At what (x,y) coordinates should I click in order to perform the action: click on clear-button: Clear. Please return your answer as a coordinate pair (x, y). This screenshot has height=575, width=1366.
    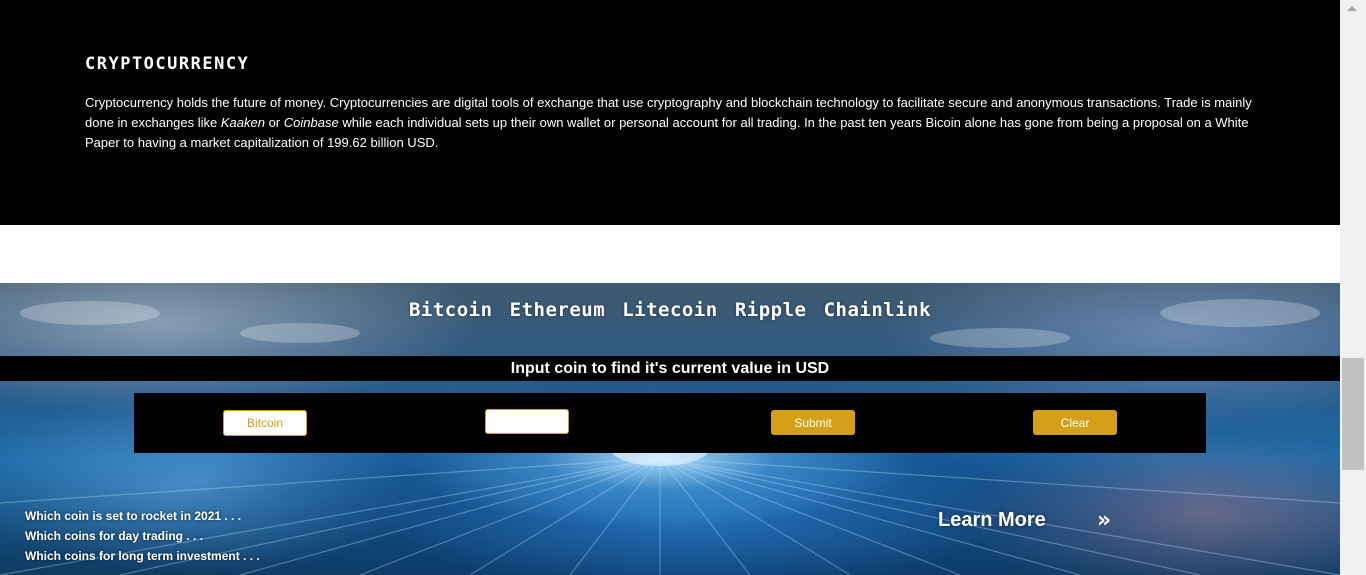
    Looking at the image, I should click on (1075, 422).